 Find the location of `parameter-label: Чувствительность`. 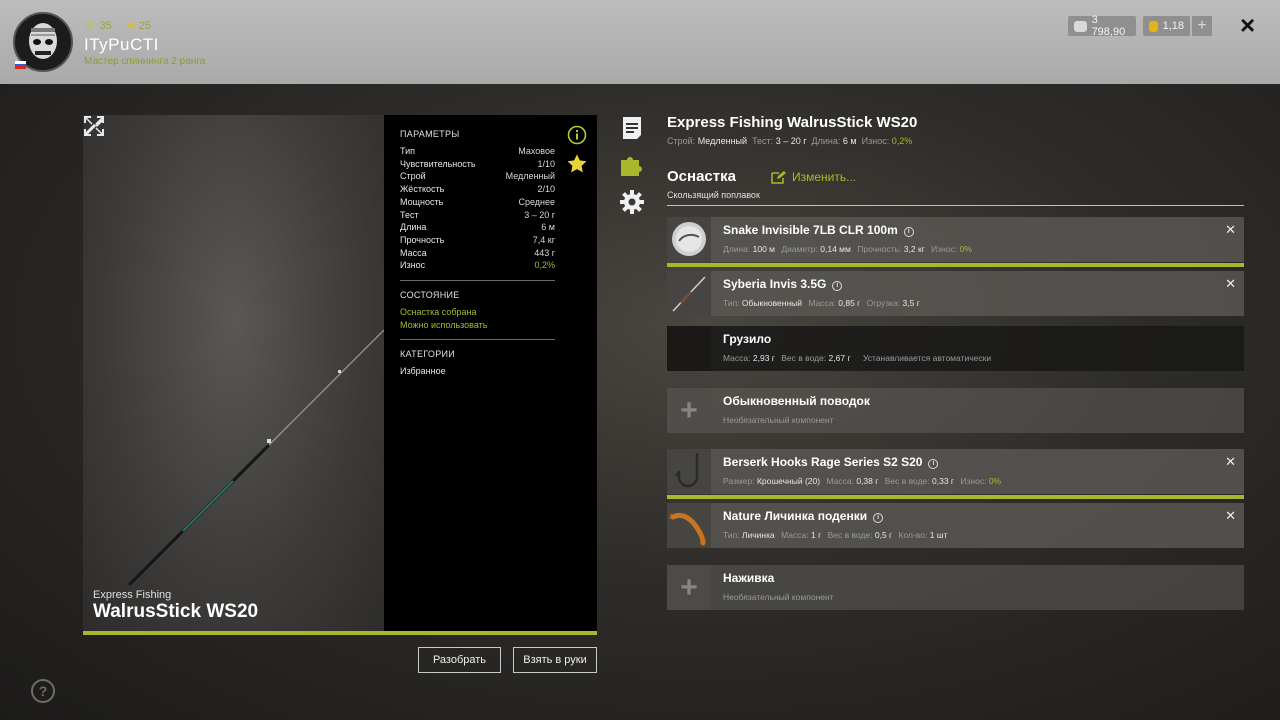

parameter-label: Чувствительность is located at coordinates (438, 163).